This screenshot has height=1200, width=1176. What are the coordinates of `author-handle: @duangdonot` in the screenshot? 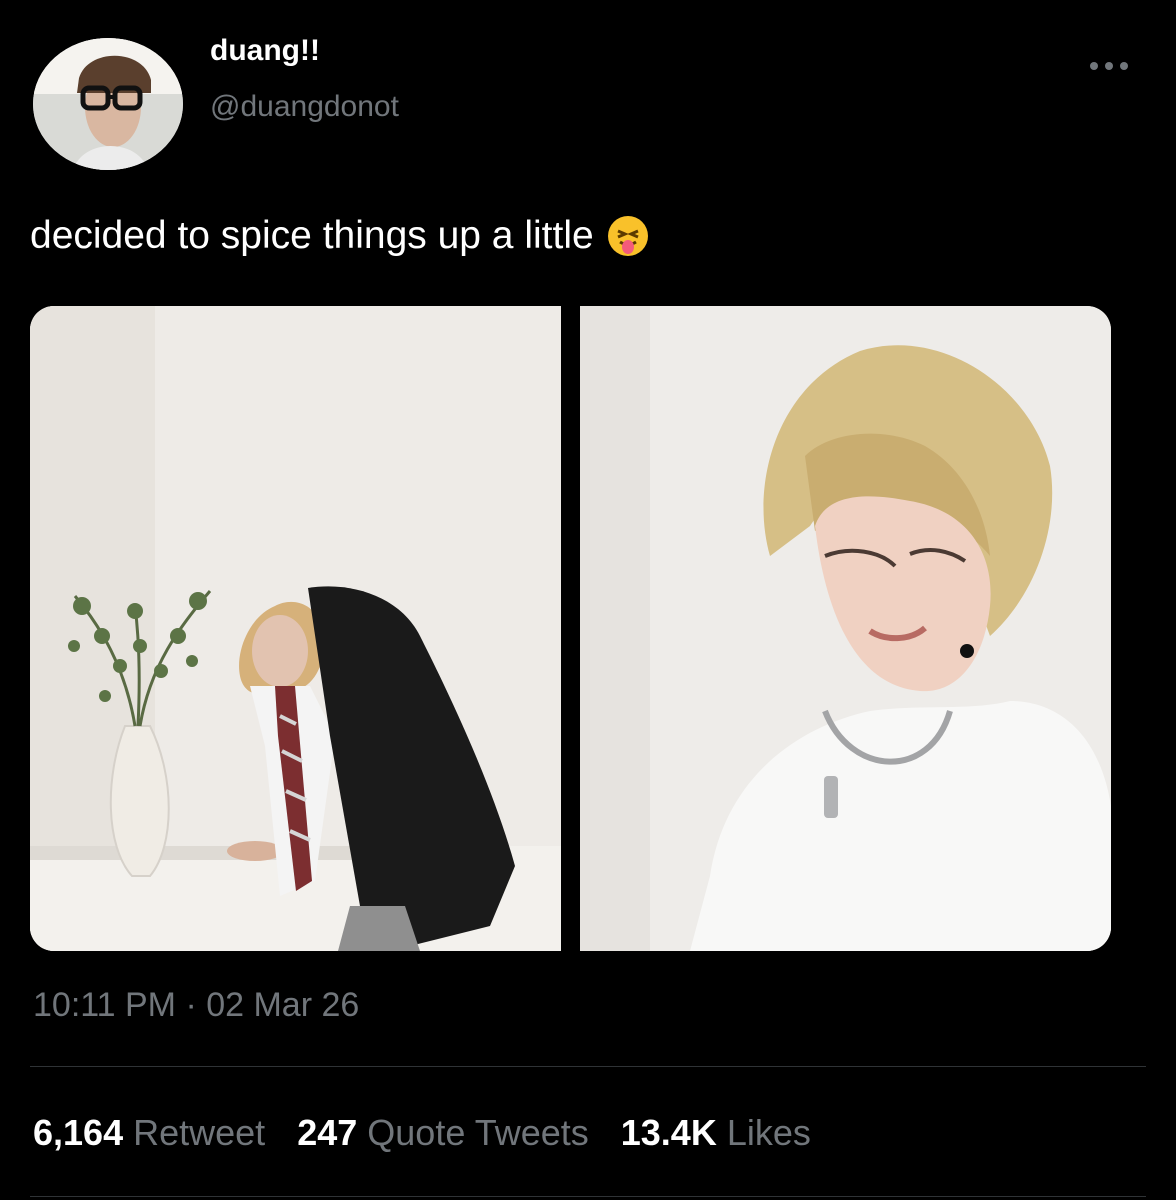 It's located at (304, 107).